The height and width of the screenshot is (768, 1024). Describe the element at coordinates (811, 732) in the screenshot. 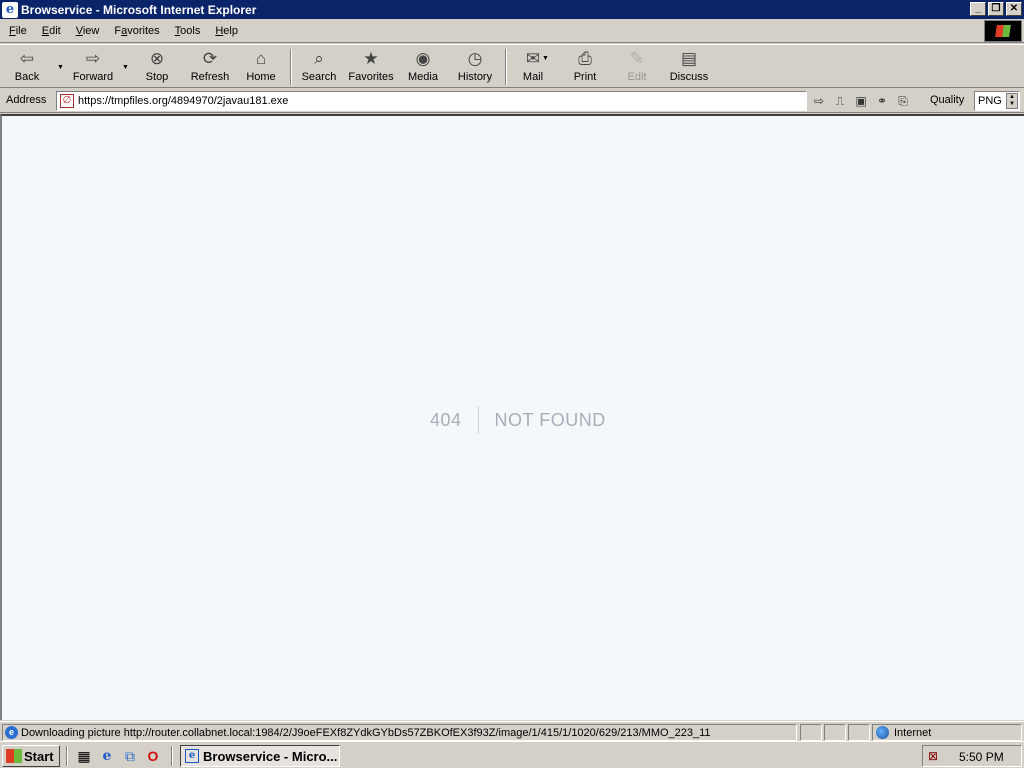

I see `status-pane-progress` at that location.